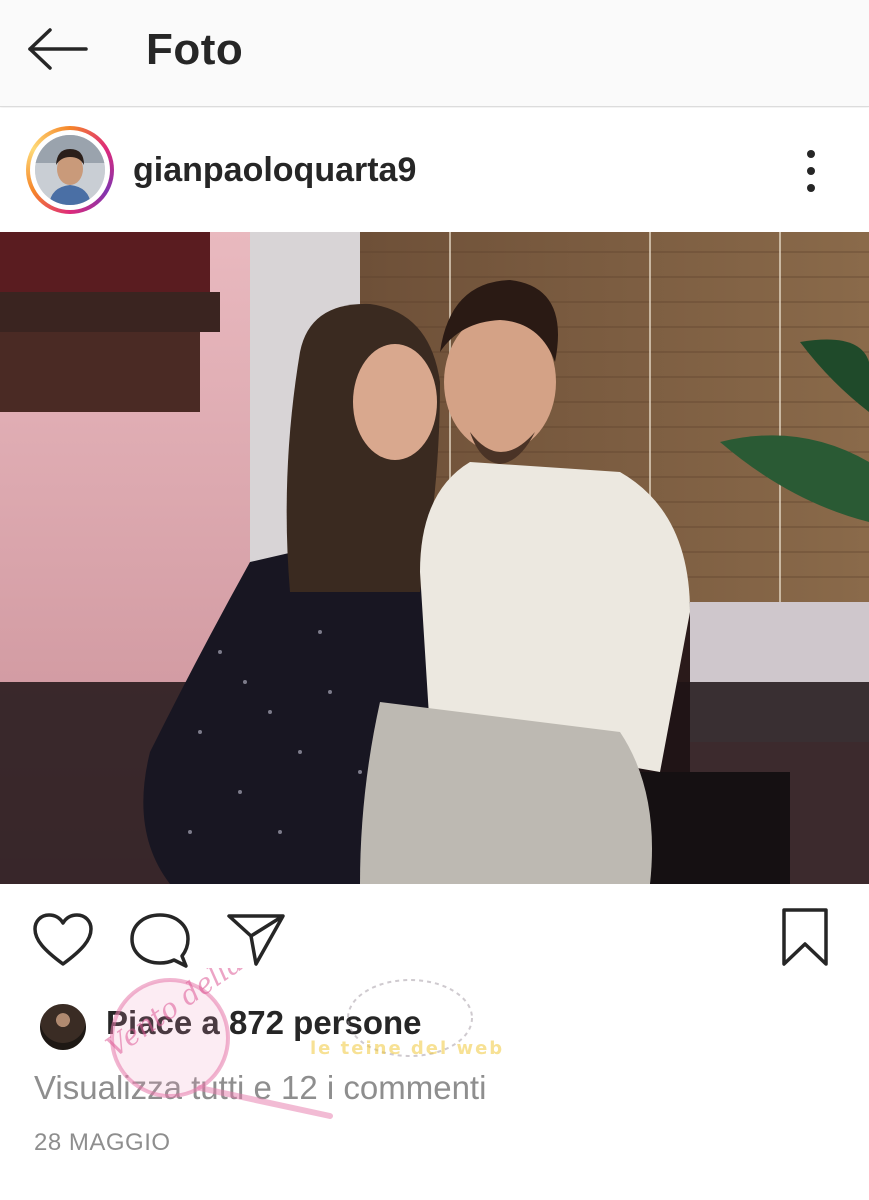  I want to click on like-button, so click(63, 942).